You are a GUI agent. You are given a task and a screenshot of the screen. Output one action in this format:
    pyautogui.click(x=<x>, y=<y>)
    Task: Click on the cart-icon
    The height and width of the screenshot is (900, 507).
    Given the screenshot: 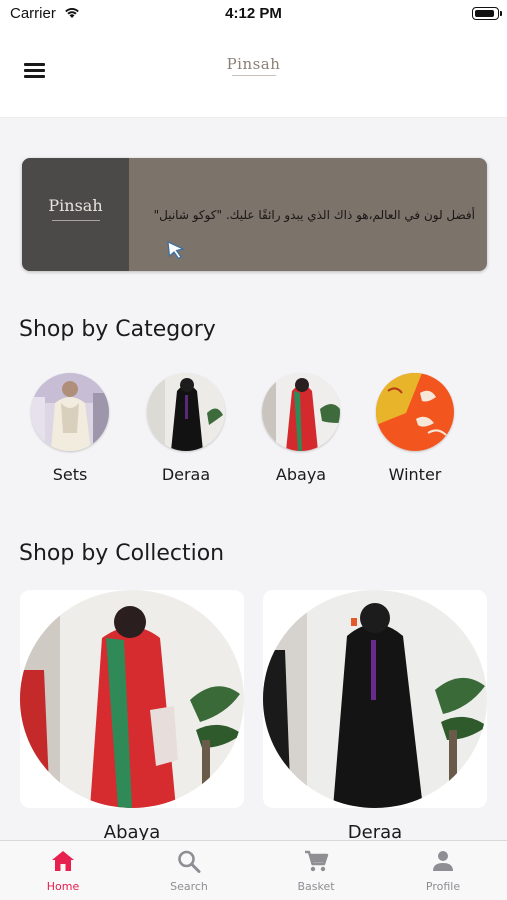 What is the action you would take?
    pyautogui.click(x=317, y=861)
    